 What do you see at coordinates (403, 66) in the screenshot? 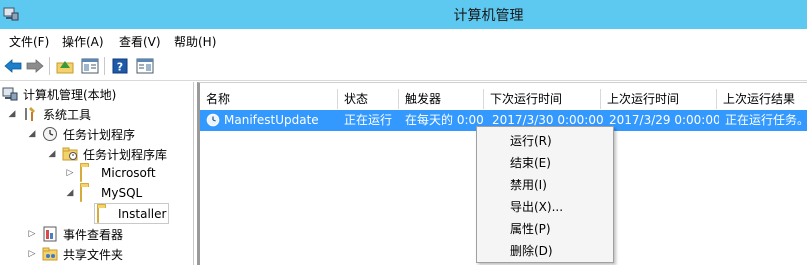
I see `toolbar: ?` at bounding box center [403, 66].